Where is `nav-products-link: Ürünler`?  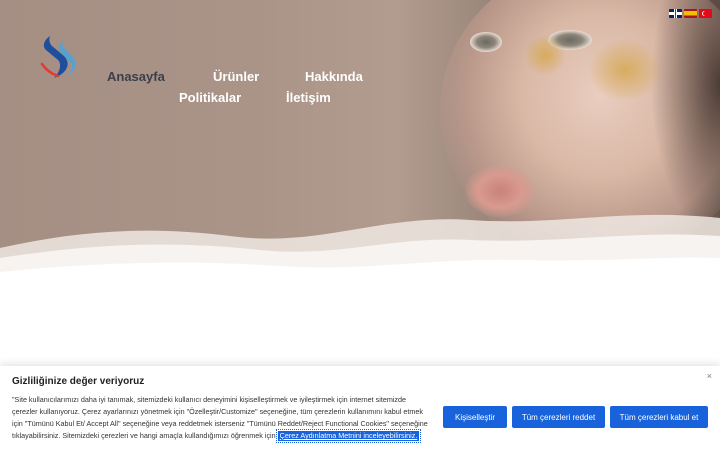
nav-products-link: Ürünler is located at coordinates (236, 76).